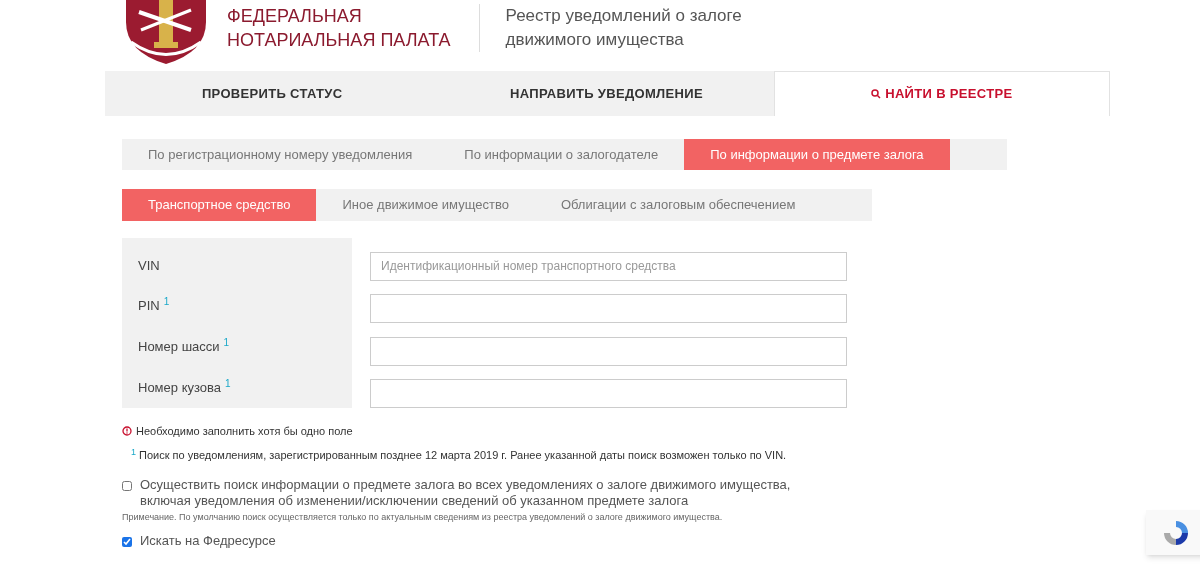  I want to click on search-icon, so click(876, 94).